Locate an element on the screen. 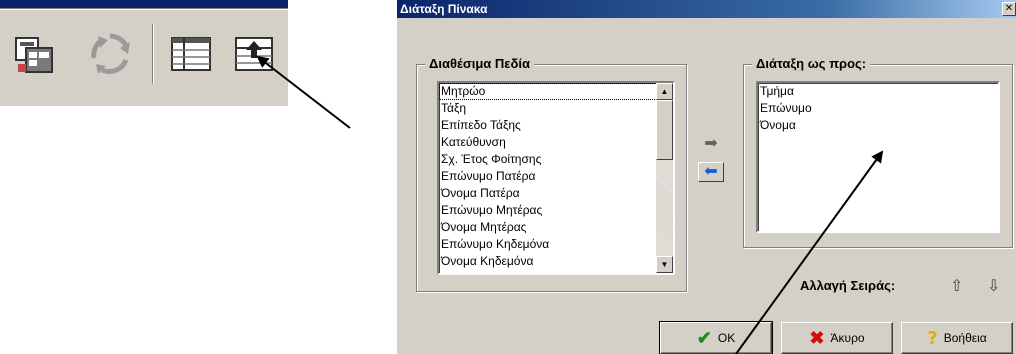  move-down-arrow-icon: ⇩ is located at coordinates (993, 286).